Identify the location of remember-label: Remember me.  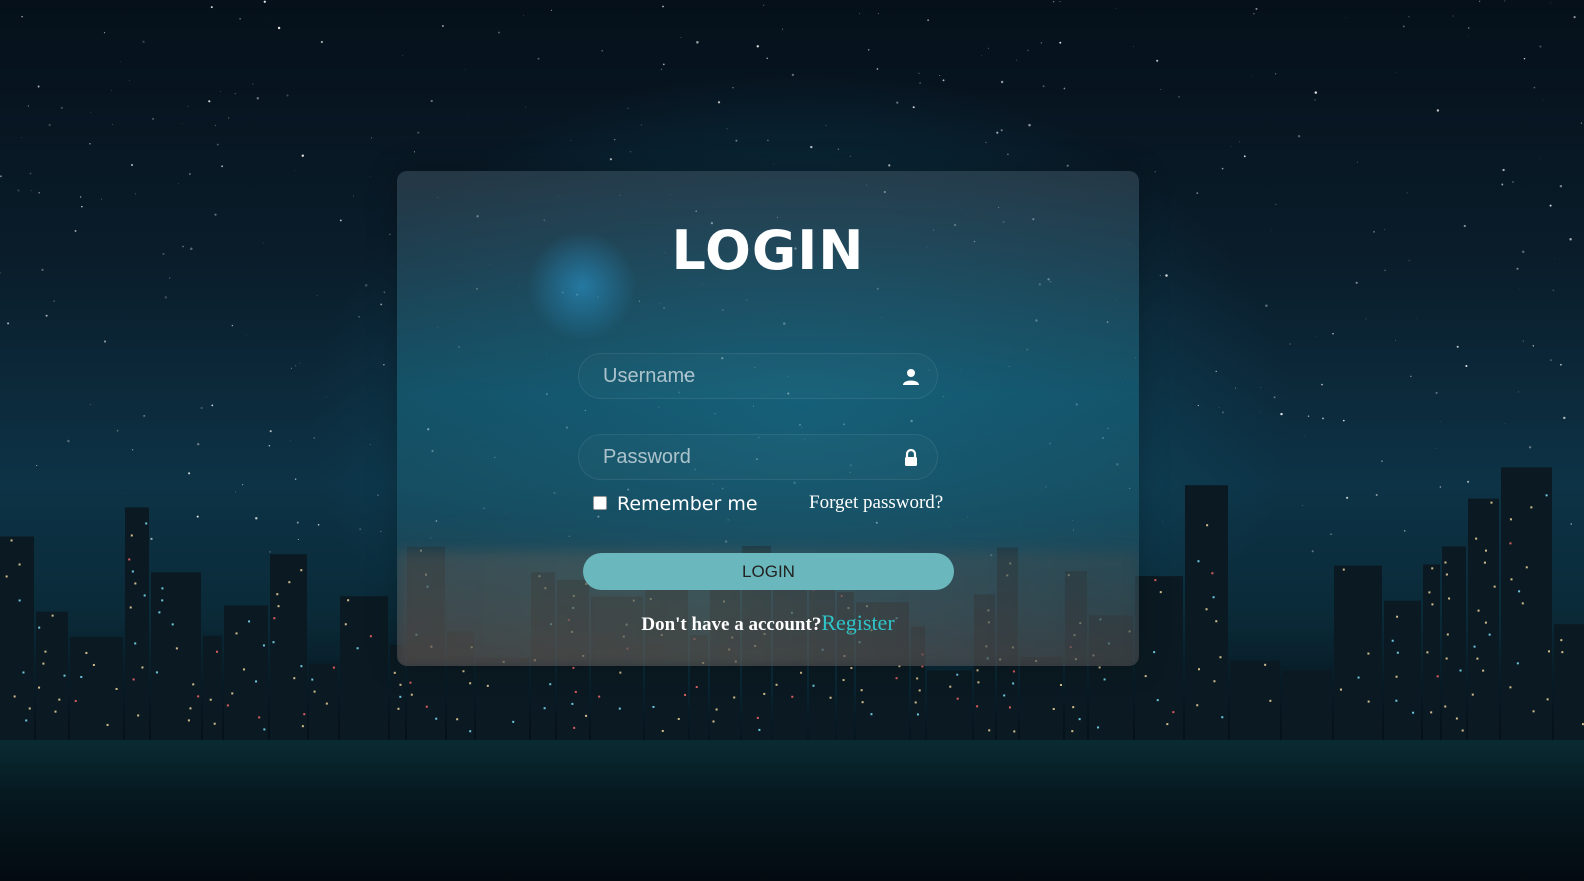
(687, 504).